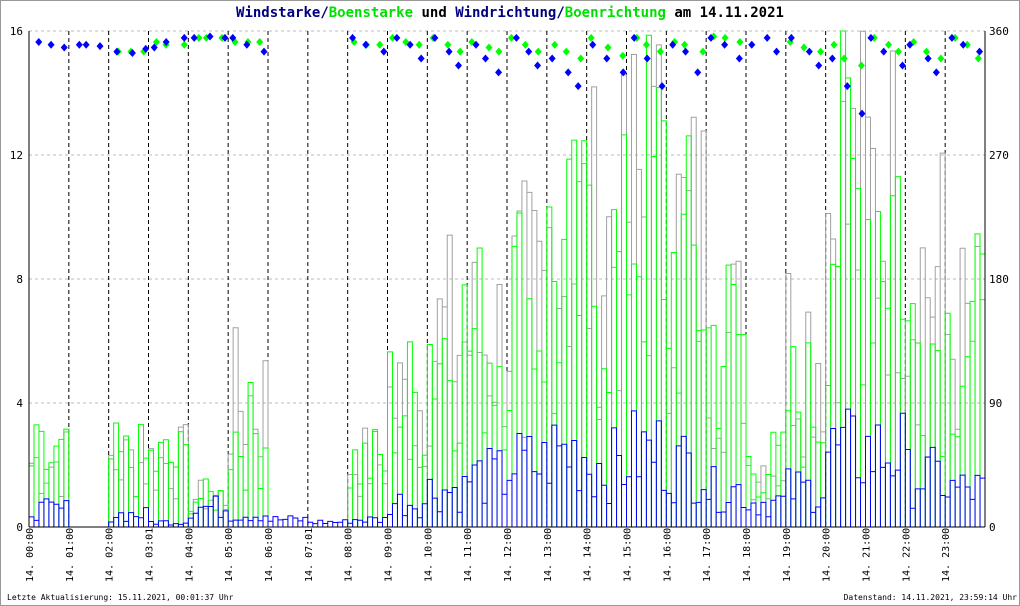  What do you see at coordinates (349, 555) in the screenshot?
I see `x-tick-label: 14. 08:00` at bounding box center [349, 555].